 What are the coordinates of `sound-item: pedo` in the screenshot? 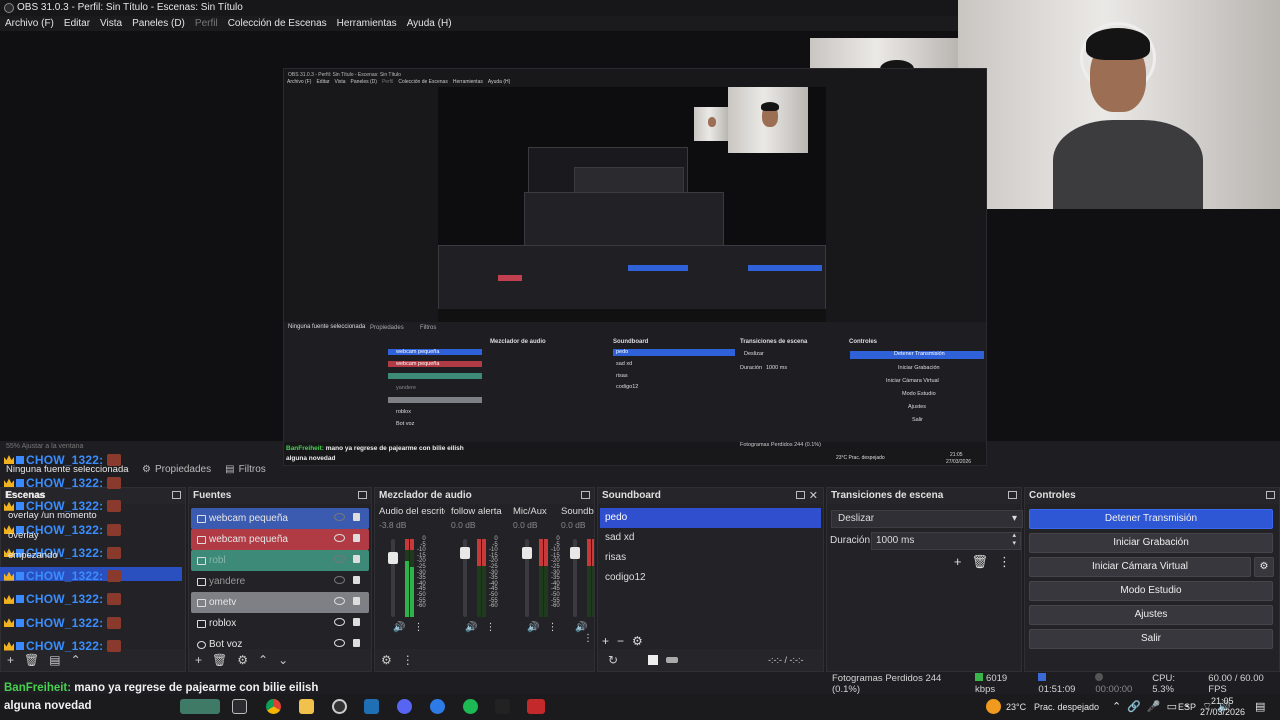 It's located at (710, 518).